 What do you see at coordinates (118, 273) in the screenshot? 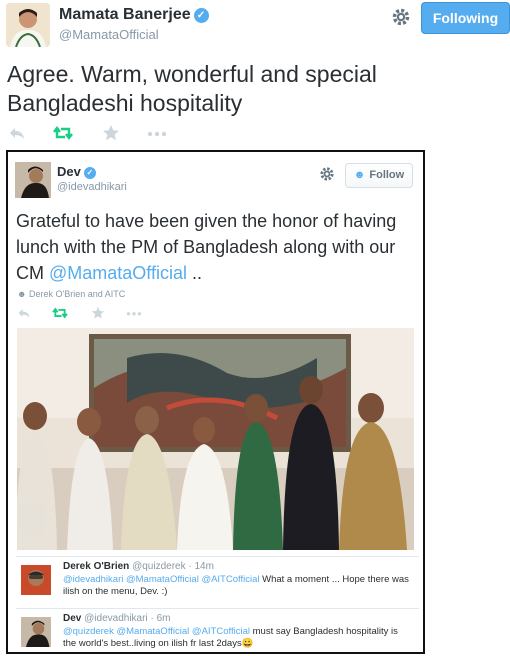
I see `mention-link: @MamataOfficial` at bounding box center [118, 273].